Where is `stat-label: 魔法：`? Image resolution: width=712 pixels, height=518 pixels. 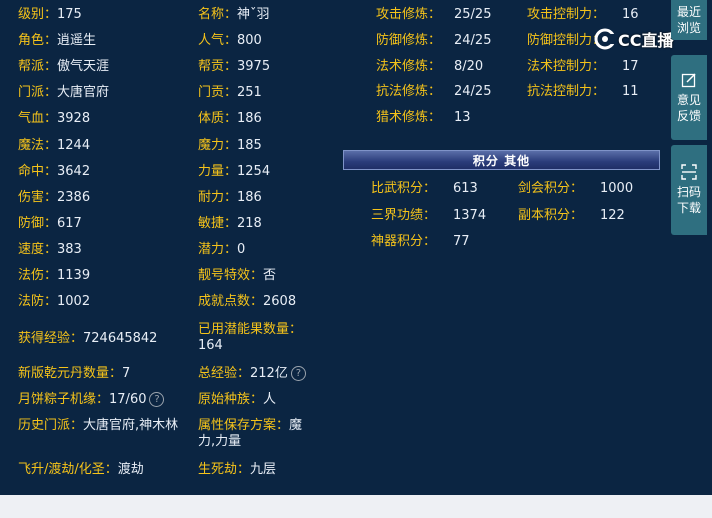 stat-label: 魔法： is located at coordinates (38, 145).